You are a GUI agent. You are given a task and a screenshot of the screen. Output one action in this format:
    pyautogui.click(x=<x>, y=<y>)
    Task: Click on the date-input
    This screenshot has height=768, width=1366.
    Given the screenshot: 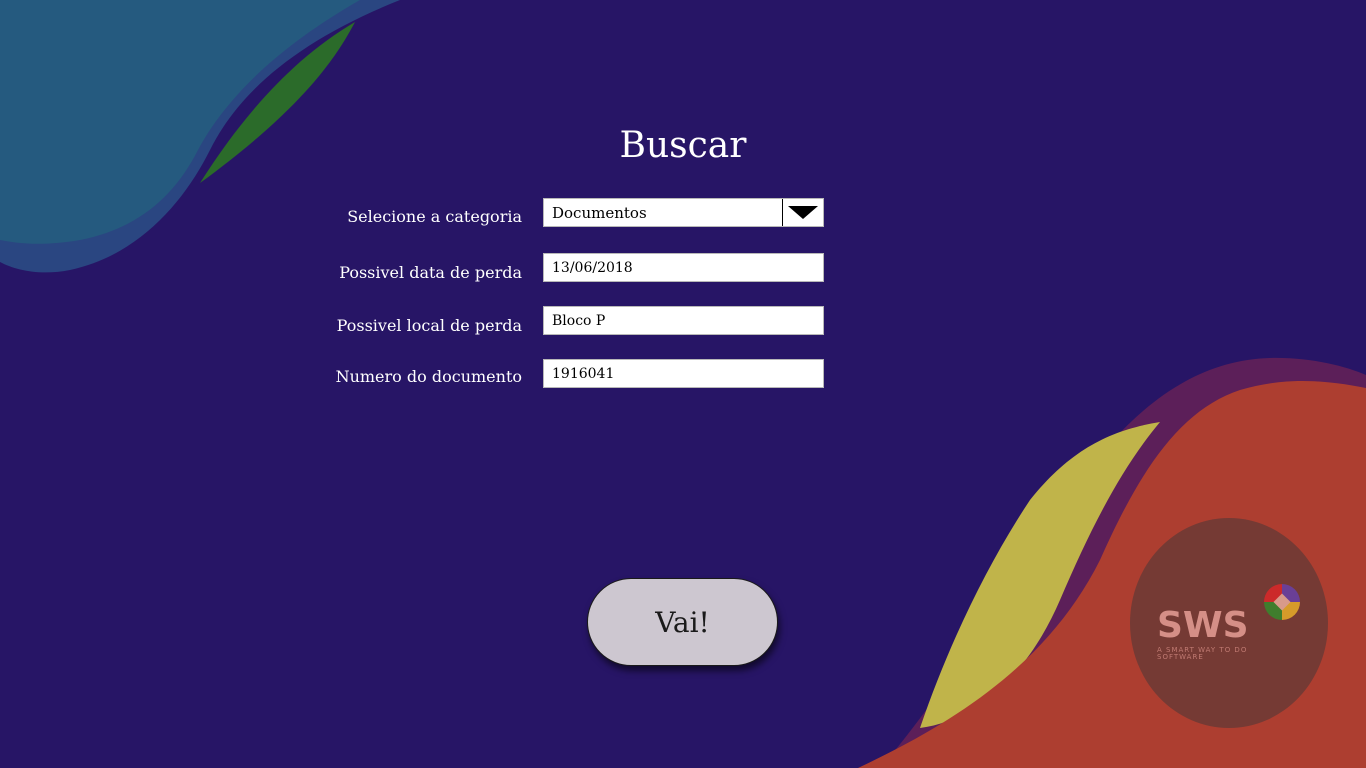 What is the action you would take?
    pyautogui.click(x=683, y=267)
    